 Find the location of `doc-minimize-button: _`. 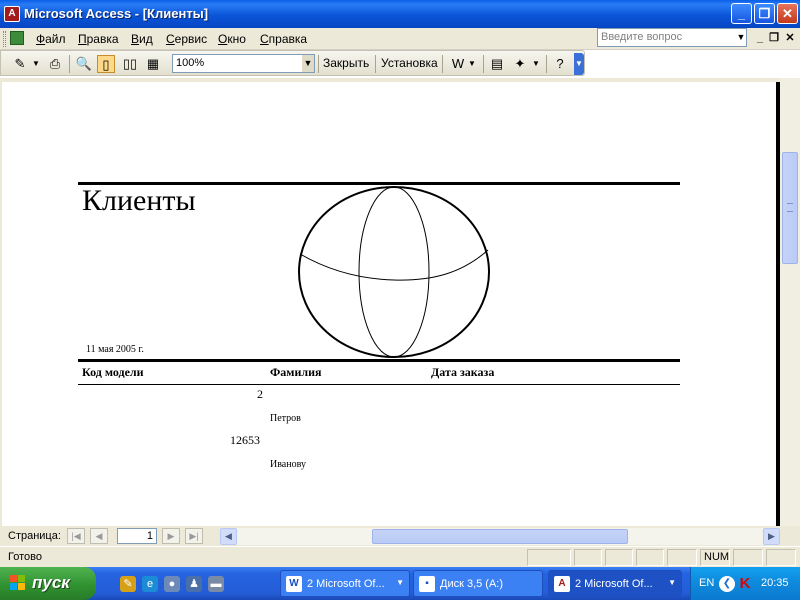

doc-minimize-button: _ is located at coordinates (760, 38).